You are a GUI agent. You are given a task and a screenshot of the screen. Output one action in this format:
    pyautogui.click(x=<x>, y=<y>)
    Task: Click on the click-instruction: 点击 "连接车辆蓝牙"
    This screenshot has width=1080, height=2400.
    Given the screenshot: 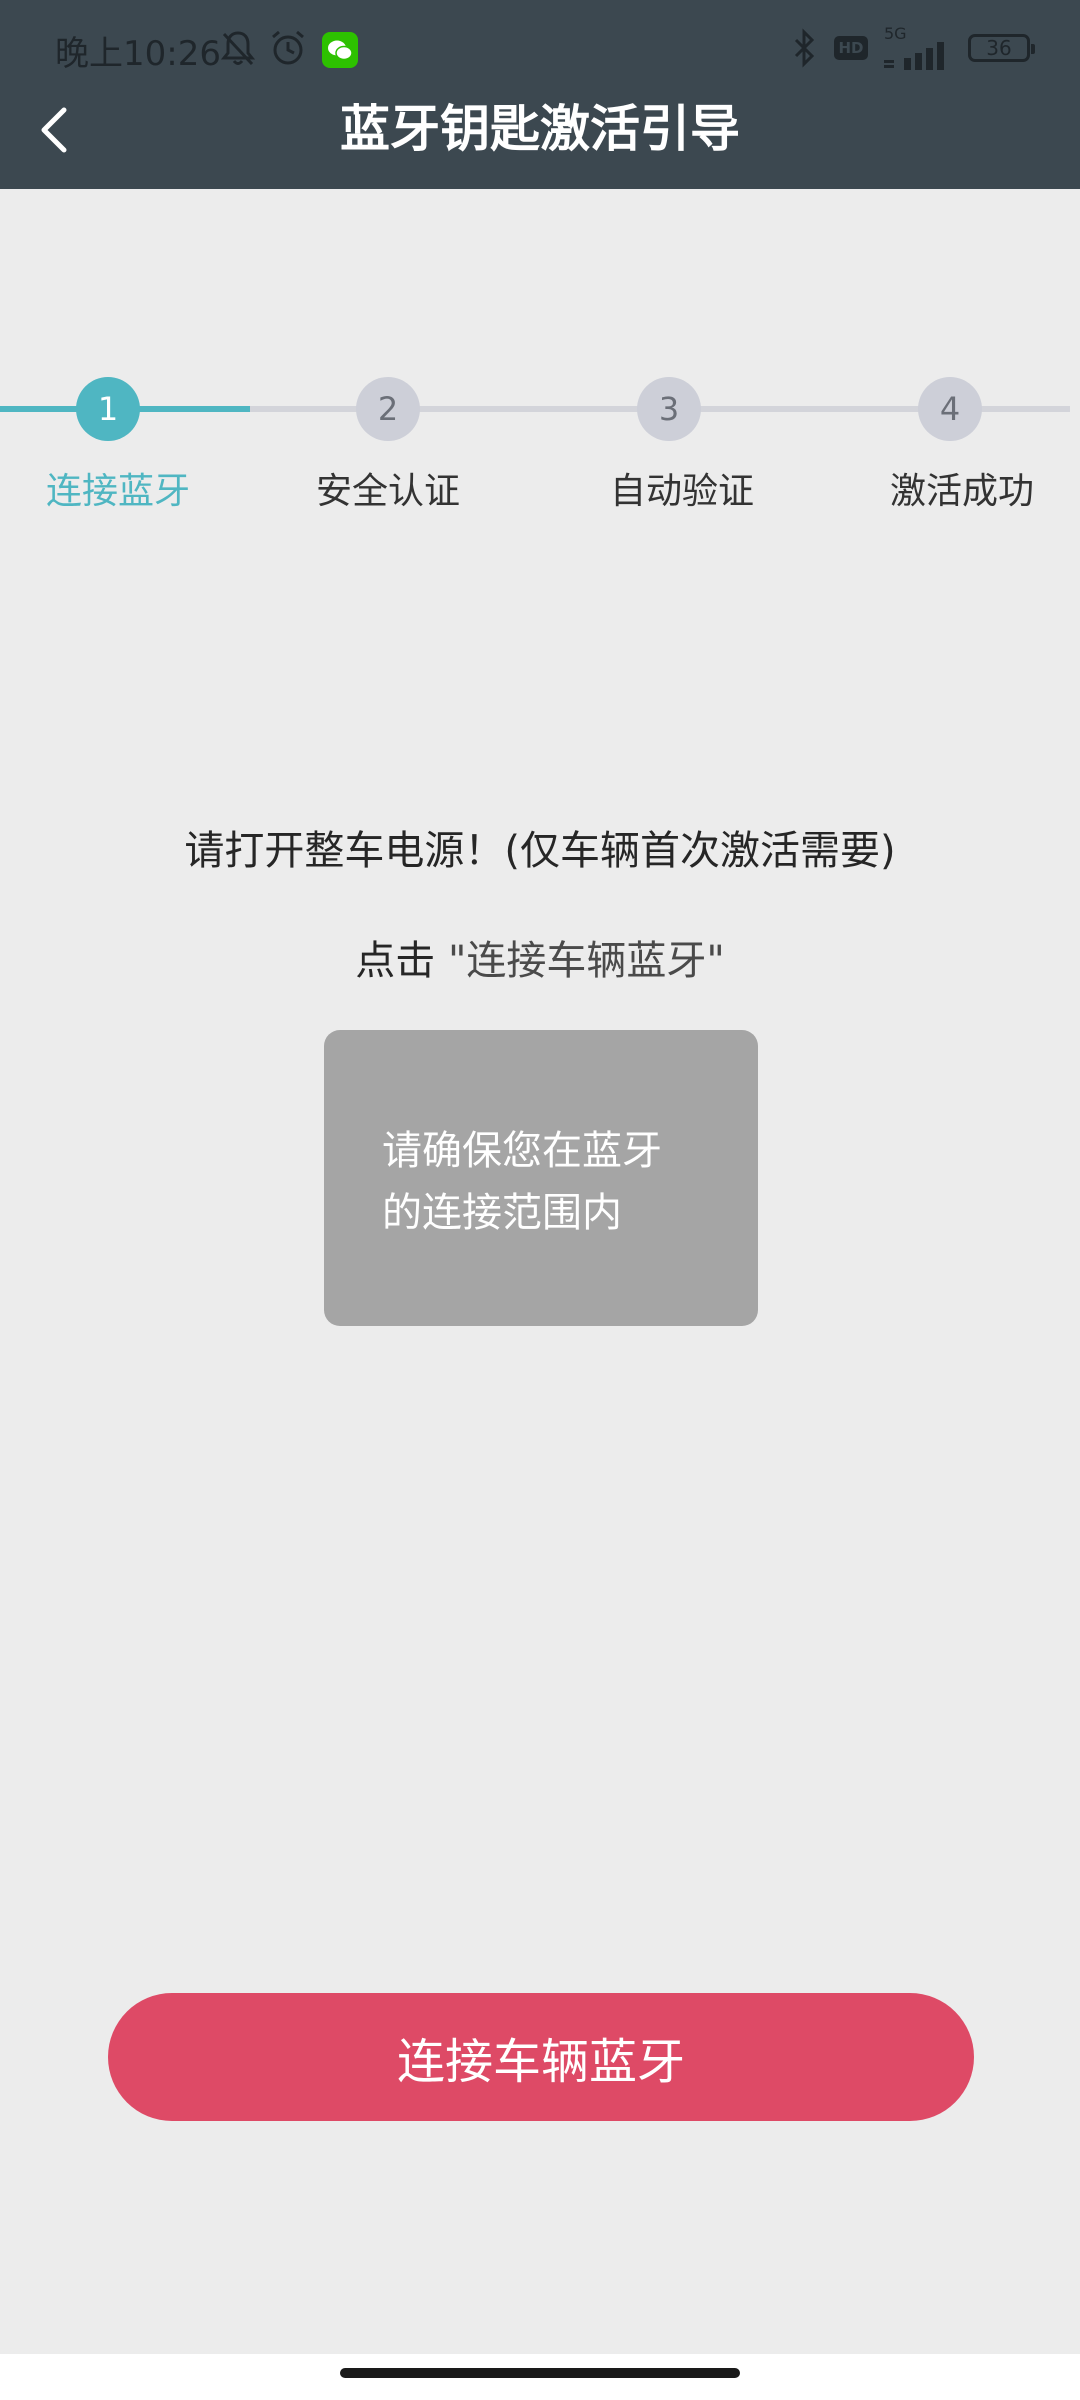 What is the action you would take?
    pyautogui.click(x=540, y=957)
    